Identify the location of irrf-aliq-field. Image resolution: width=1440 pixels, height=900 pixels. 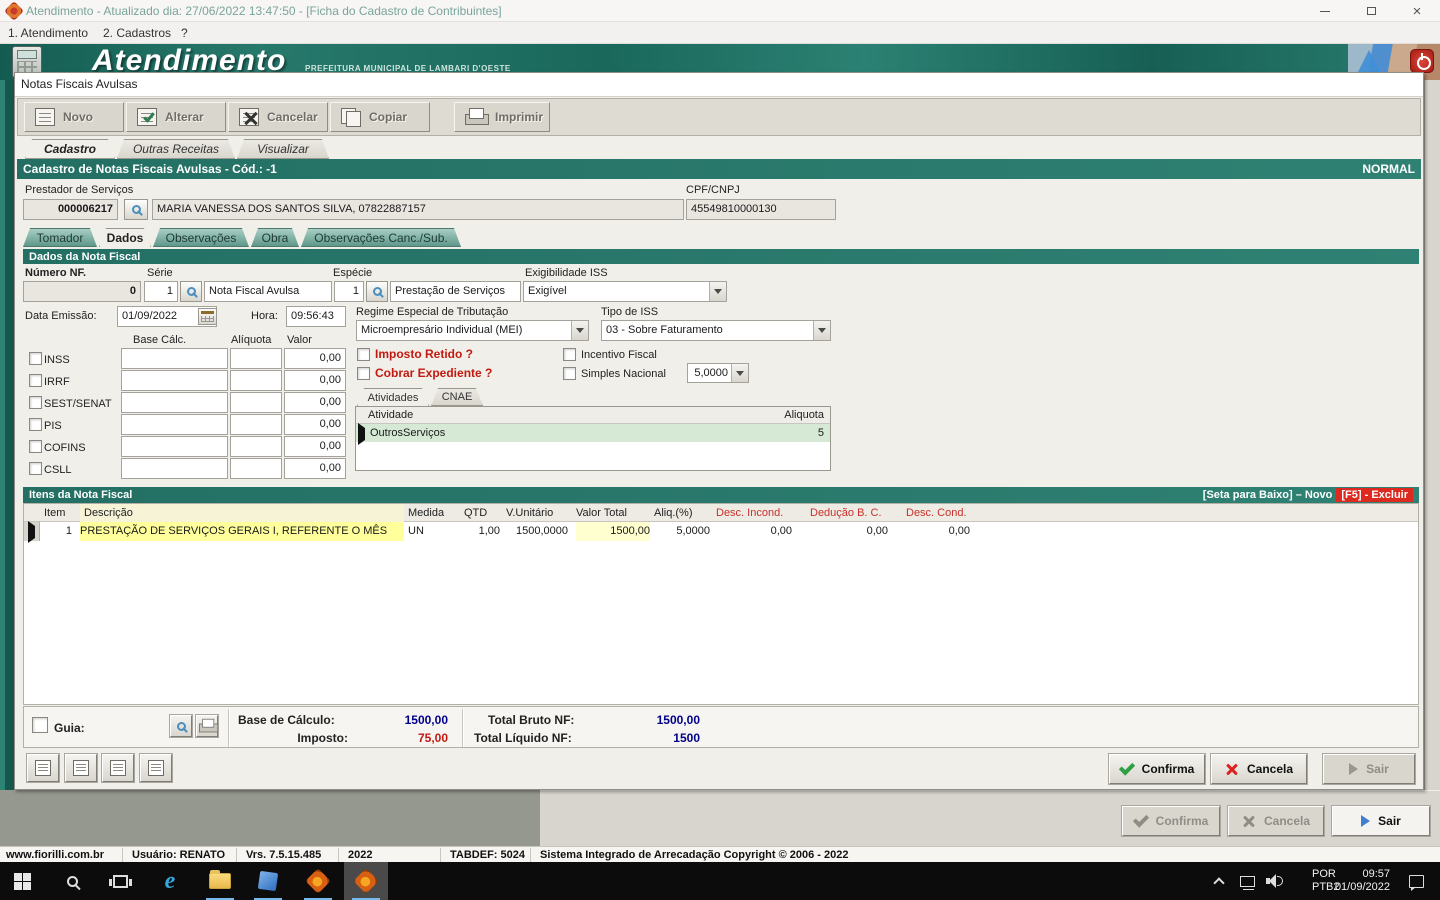
(256, 380).